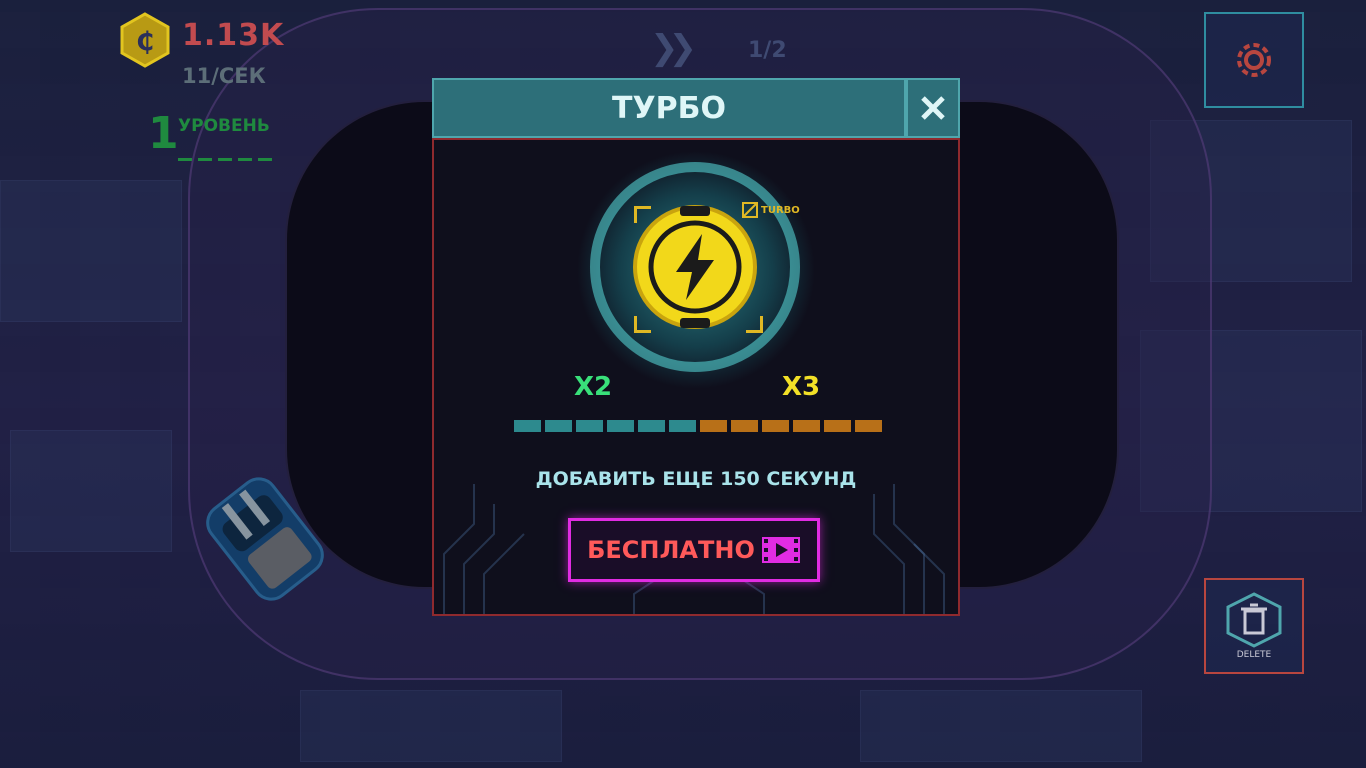  Describe the element at coordinates (801, 387) in the screenshot. I see `multiplier-next: X3` at that location.